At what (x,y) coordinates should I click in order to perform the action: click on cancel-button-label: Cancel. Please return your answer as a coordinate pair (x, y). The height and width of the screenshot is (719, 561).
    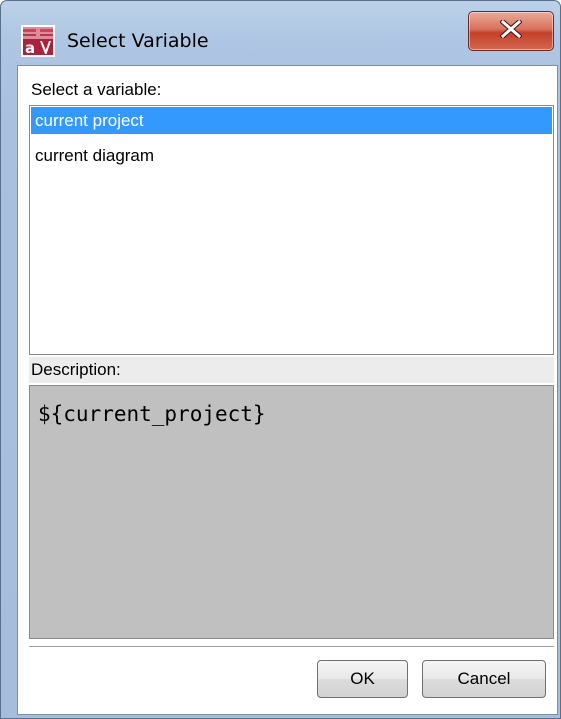
    Looking at the image, I should click on (484, 678).